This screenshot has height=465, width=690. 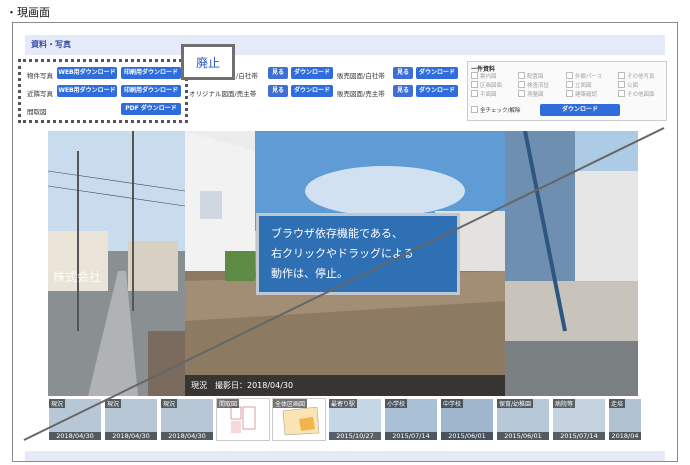 I want to click on ichi-download-button: ダウンロード, so click(x=580, y=110).